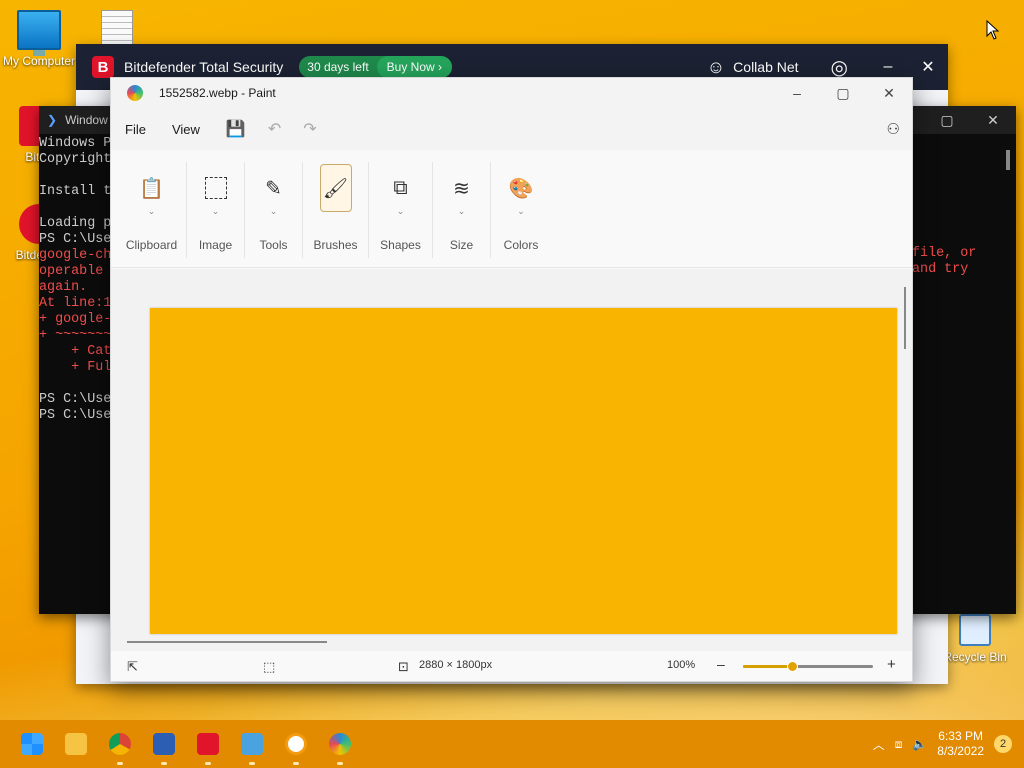 The width and height of the screenshot is (1024, 768). Describe the element at coordinates (919, 744) in the screenshot. I see `volume-icon: 🔈` at that location.